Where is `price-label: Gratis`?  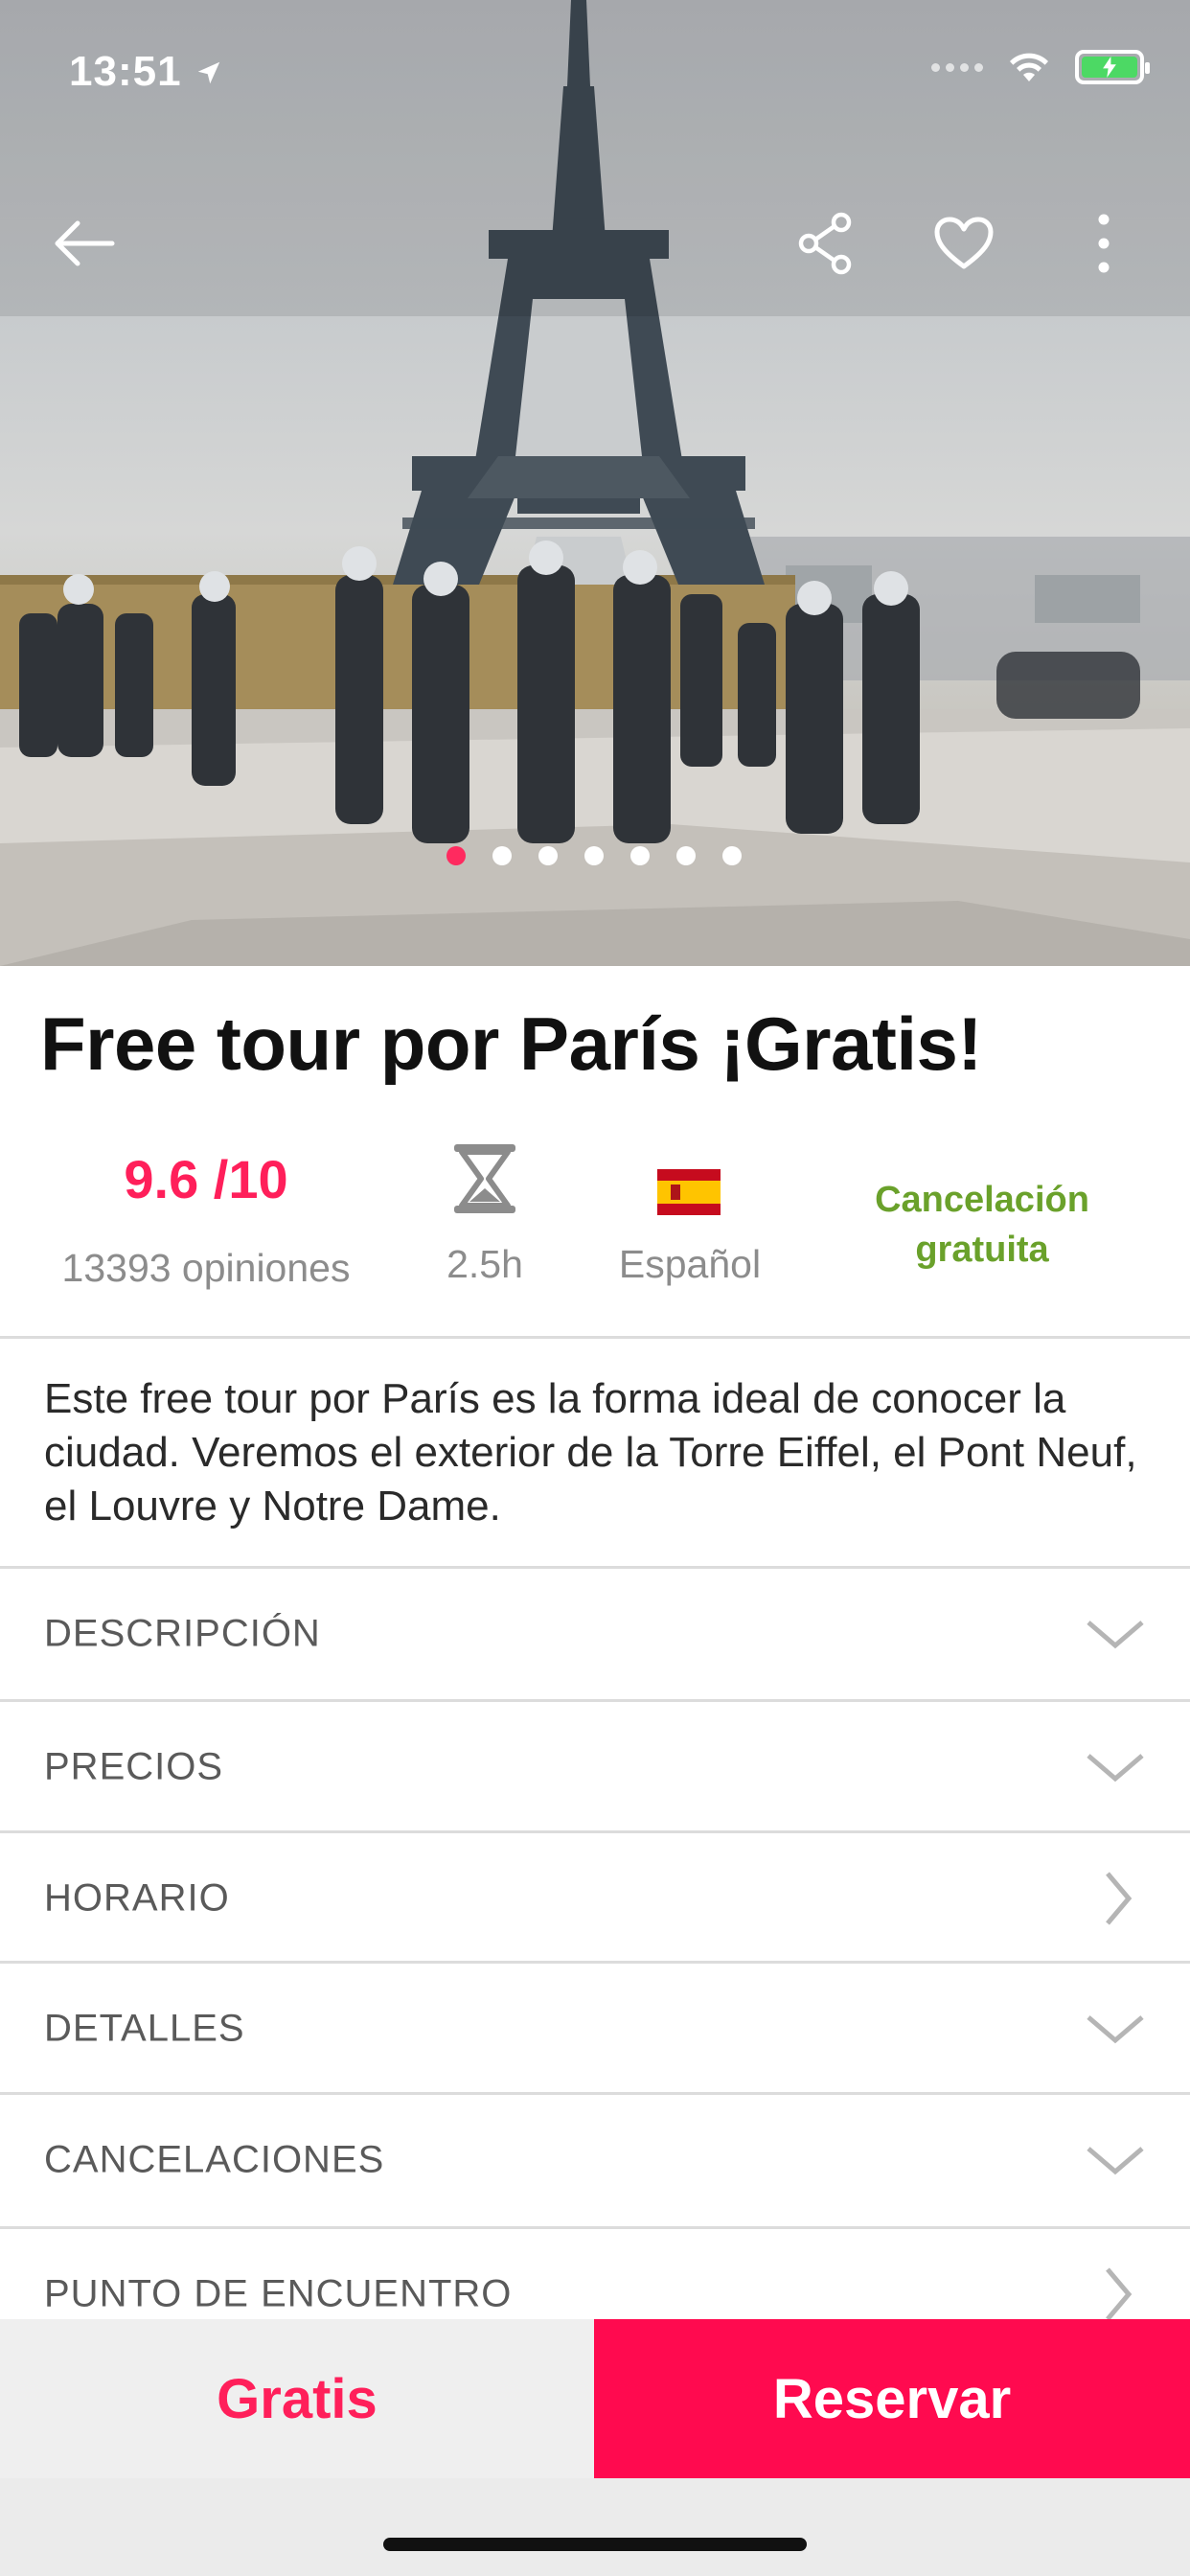 price-label: Gratis is located at coordinates (297, 2398).